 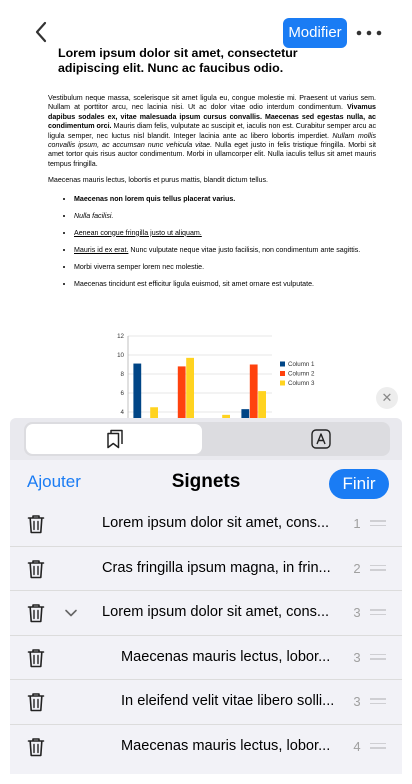 I want to click on chevron-down-icon, so click(x=71, y=613).